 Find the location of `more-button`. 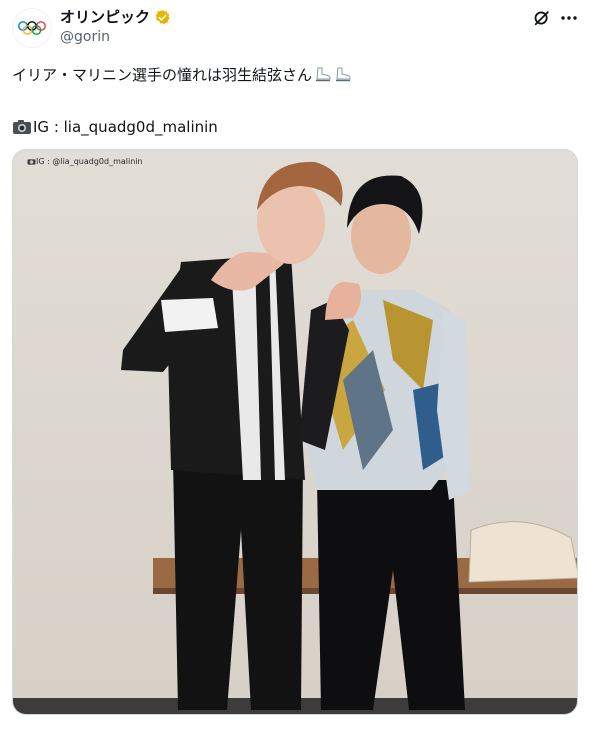

more-button is located at coordinates (569, 18).